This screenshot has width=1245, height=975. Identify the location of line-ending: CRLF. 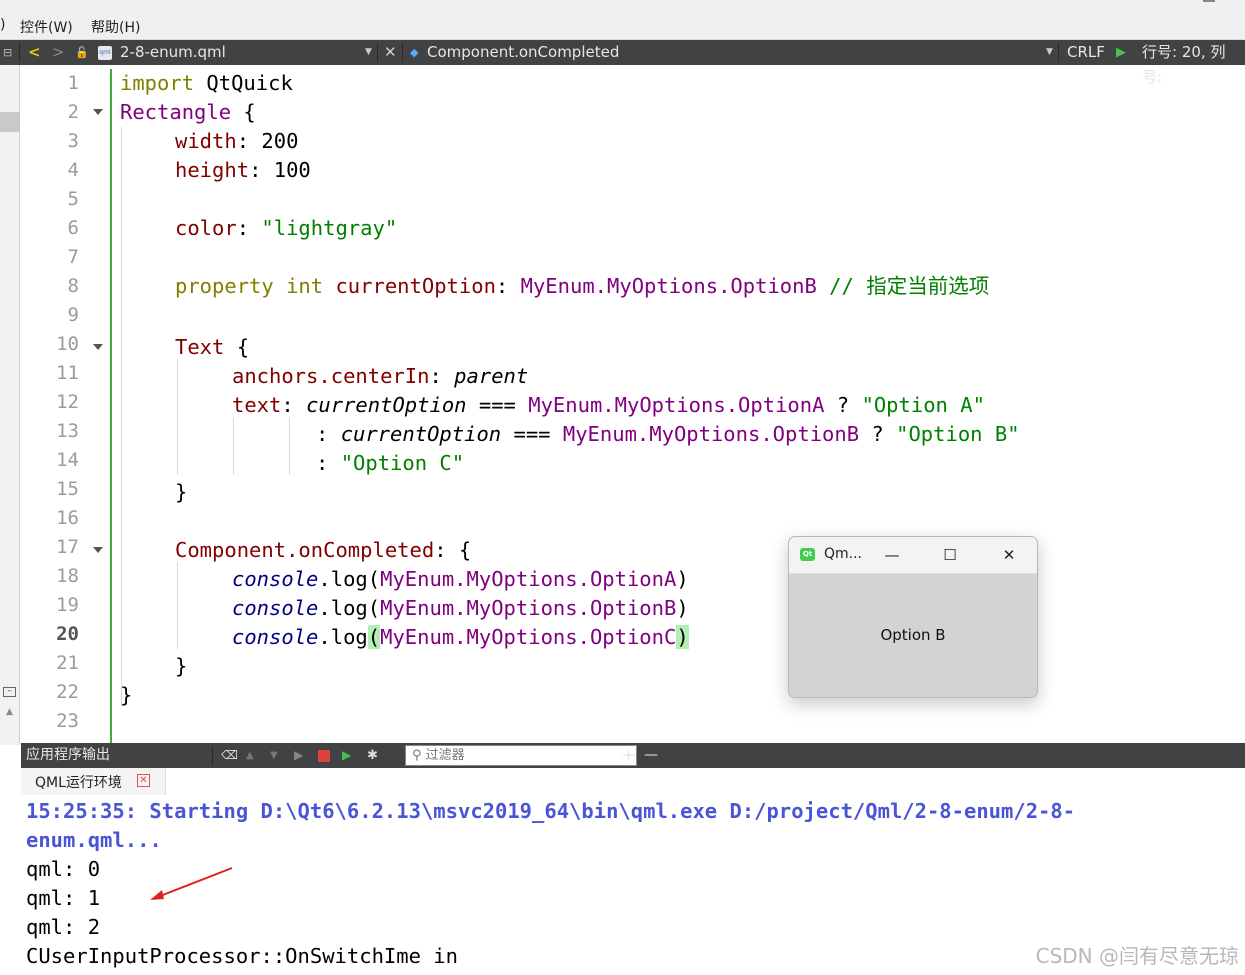
(1086, 52).